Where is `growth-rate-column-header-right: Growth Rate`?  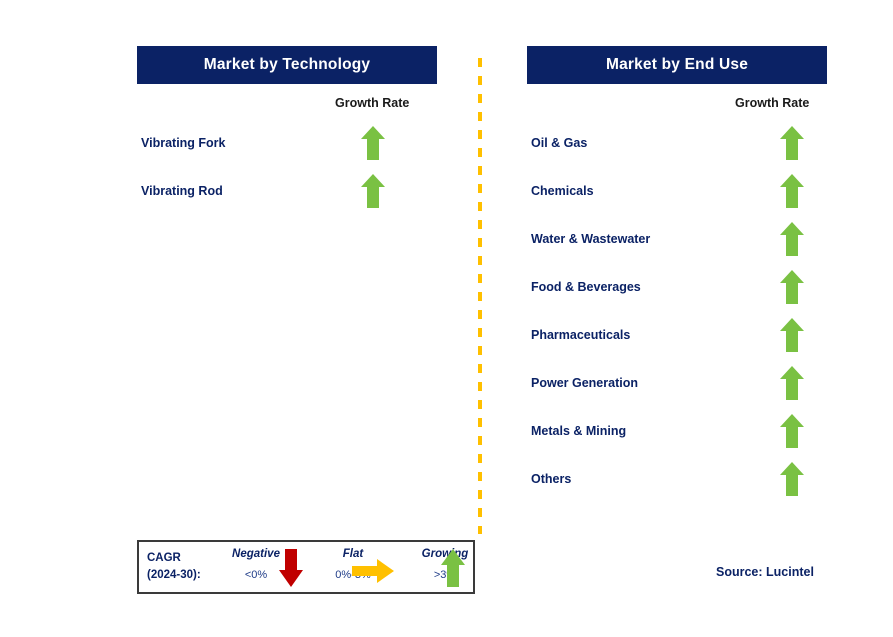
growth-rate-column-header-right: Growth Rate is located at coordinates (772, 103).